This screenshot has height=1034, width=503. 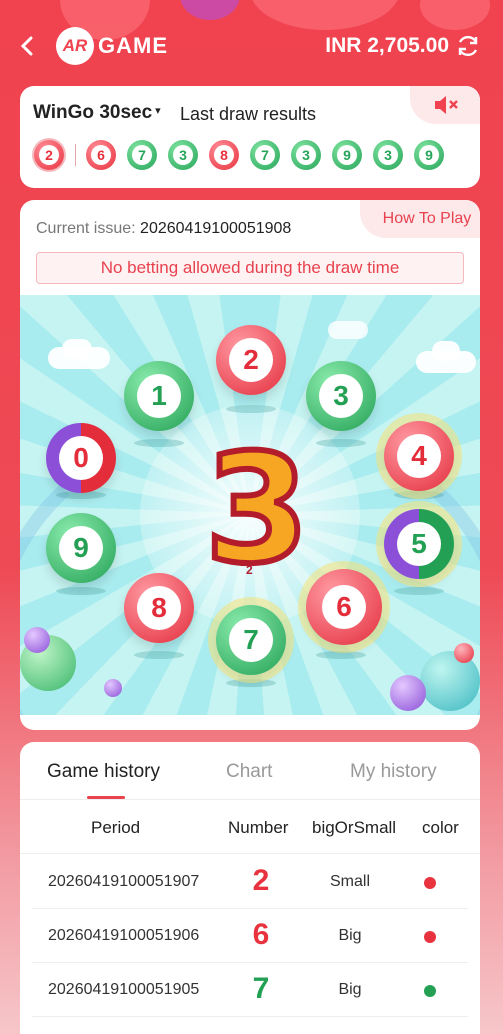 I want to click on active-tab-indicator, so click(x=106, y=797).